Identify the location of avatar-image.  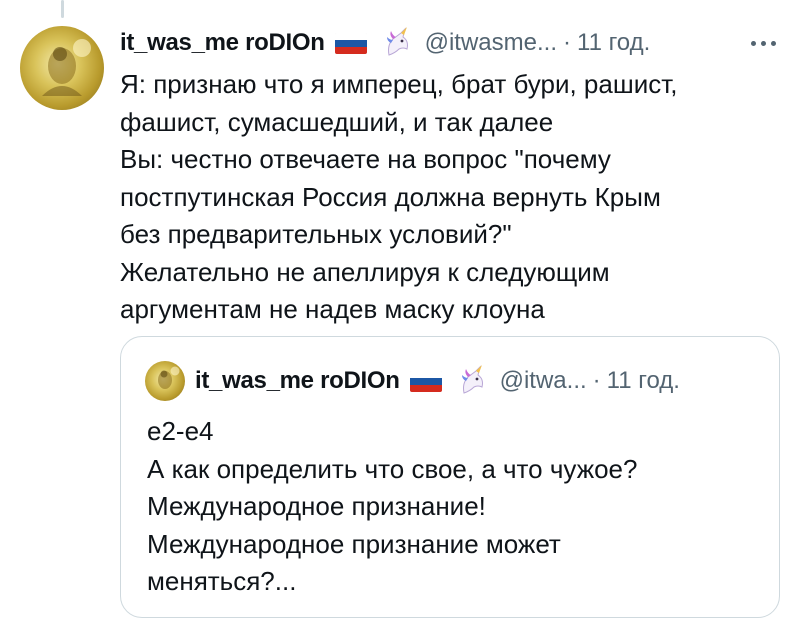
(66, 67).